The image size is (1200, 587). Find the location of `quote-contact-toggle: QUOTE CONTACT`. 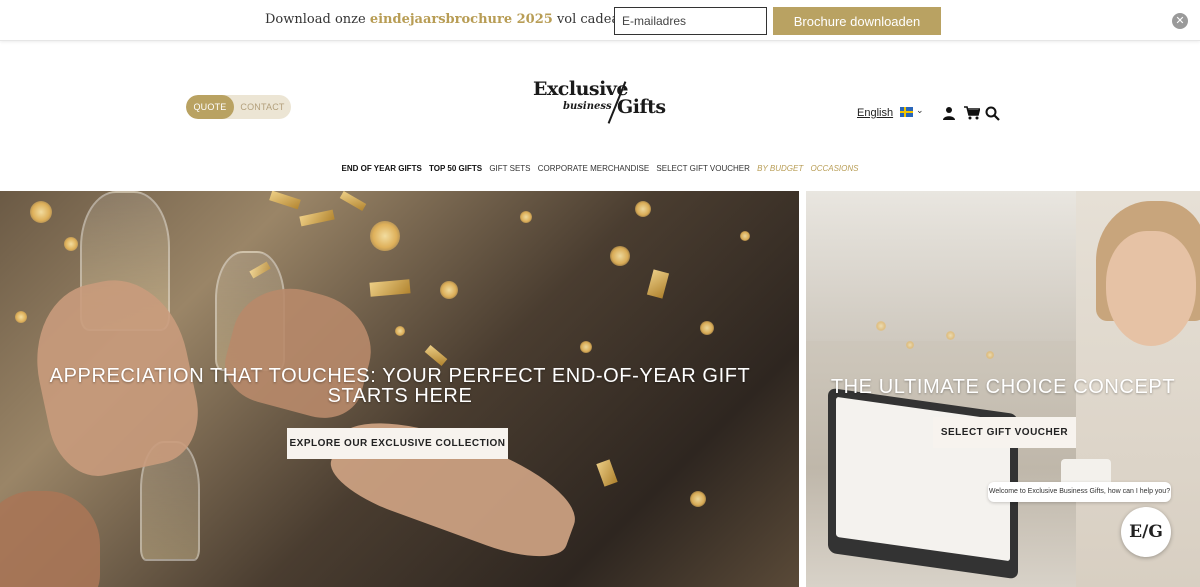

quote-contact-toggle: QUOTE CONTACT is located at coordinates (238, 107).